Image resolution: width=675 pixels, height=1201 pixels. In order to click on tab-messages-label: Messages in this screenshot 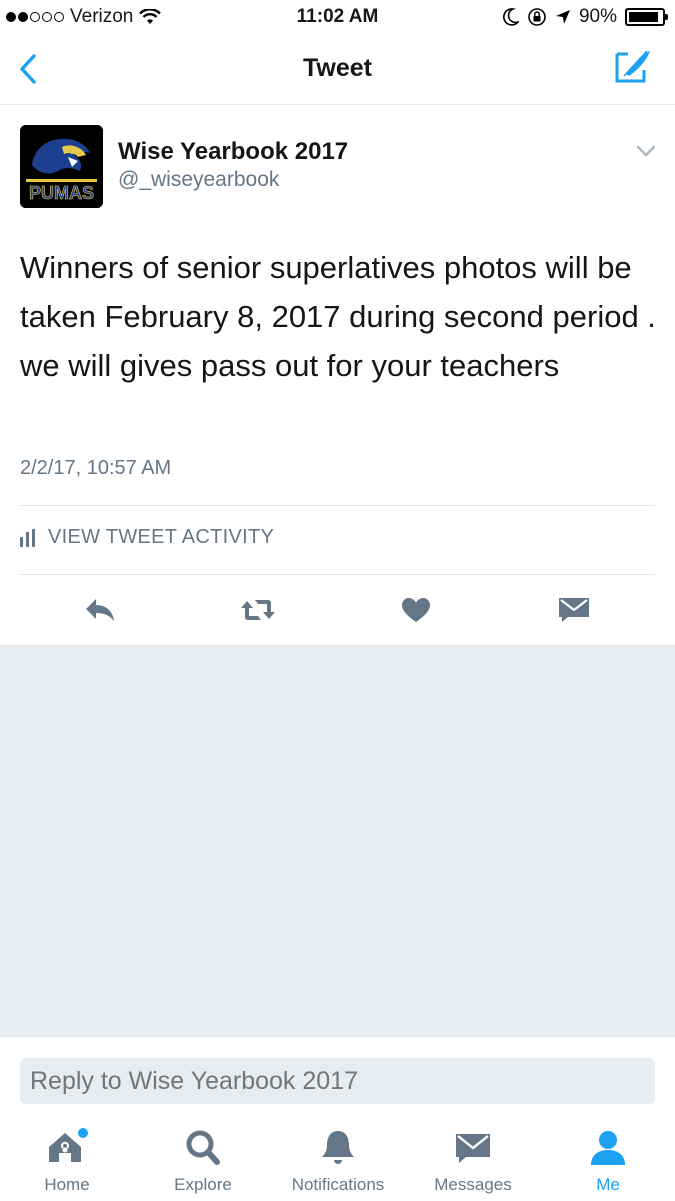, I will do `click(473, 1184)`.